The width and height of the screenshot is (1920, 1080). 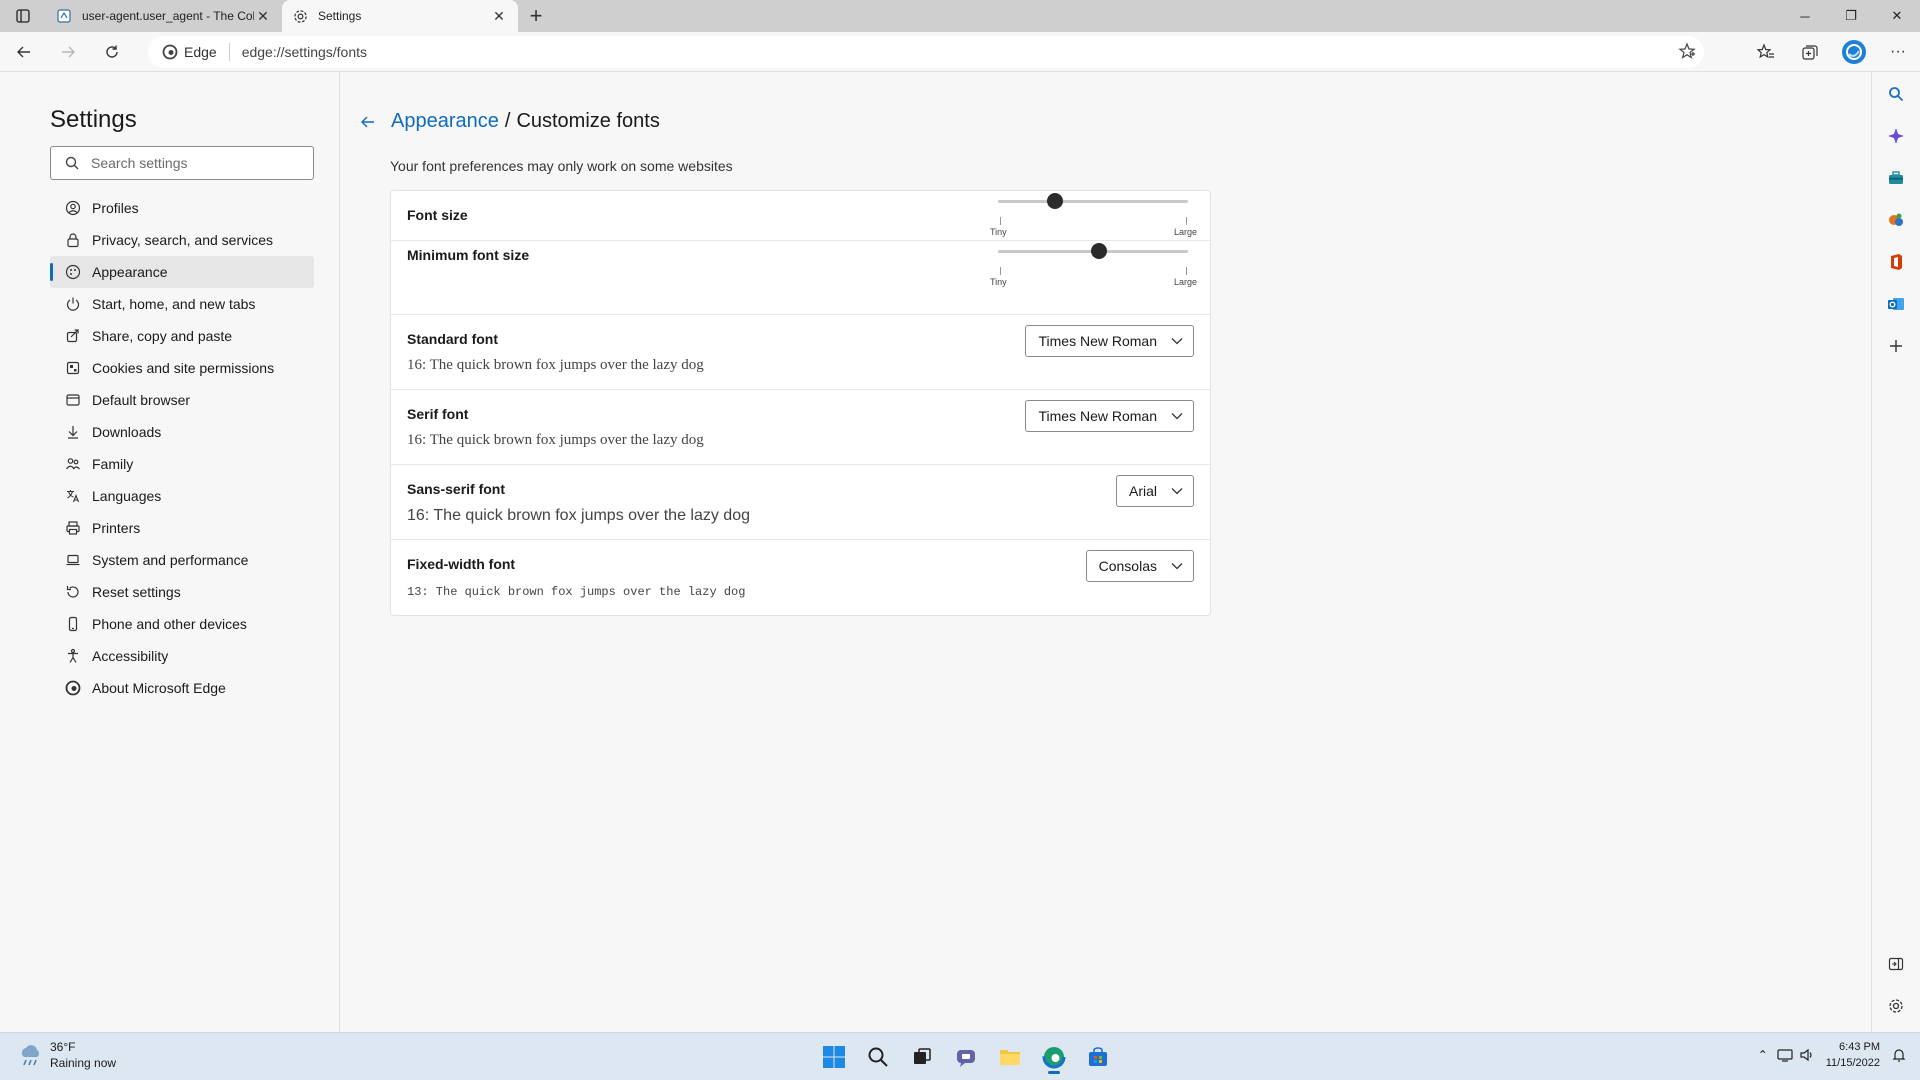 What do you see at coordinates (588, 121) in the screenshot?
I see `page-title: Customize fonts` at bounding box center [588, 121].